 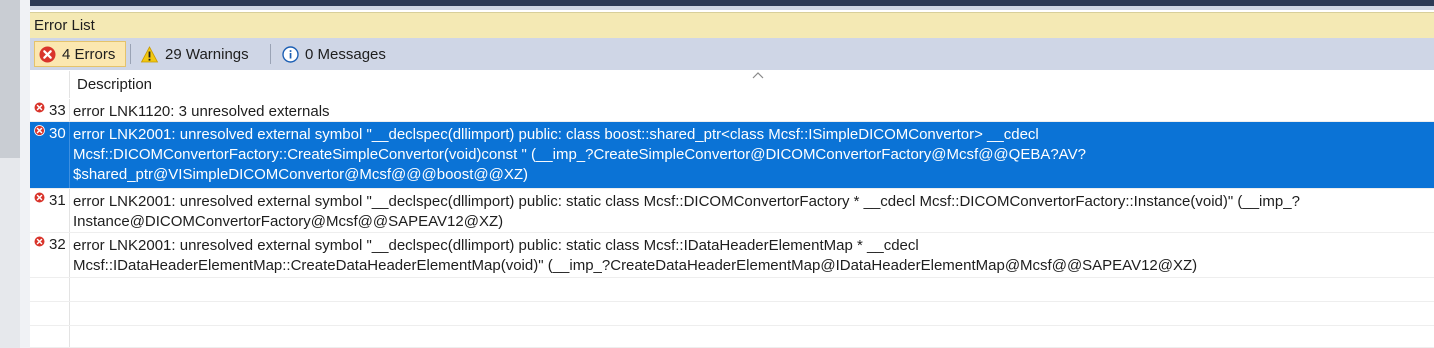 What do you see at coordinates (50, 84) in the screenshot?
I see `header-gutter` at bounding box center [50, 84].